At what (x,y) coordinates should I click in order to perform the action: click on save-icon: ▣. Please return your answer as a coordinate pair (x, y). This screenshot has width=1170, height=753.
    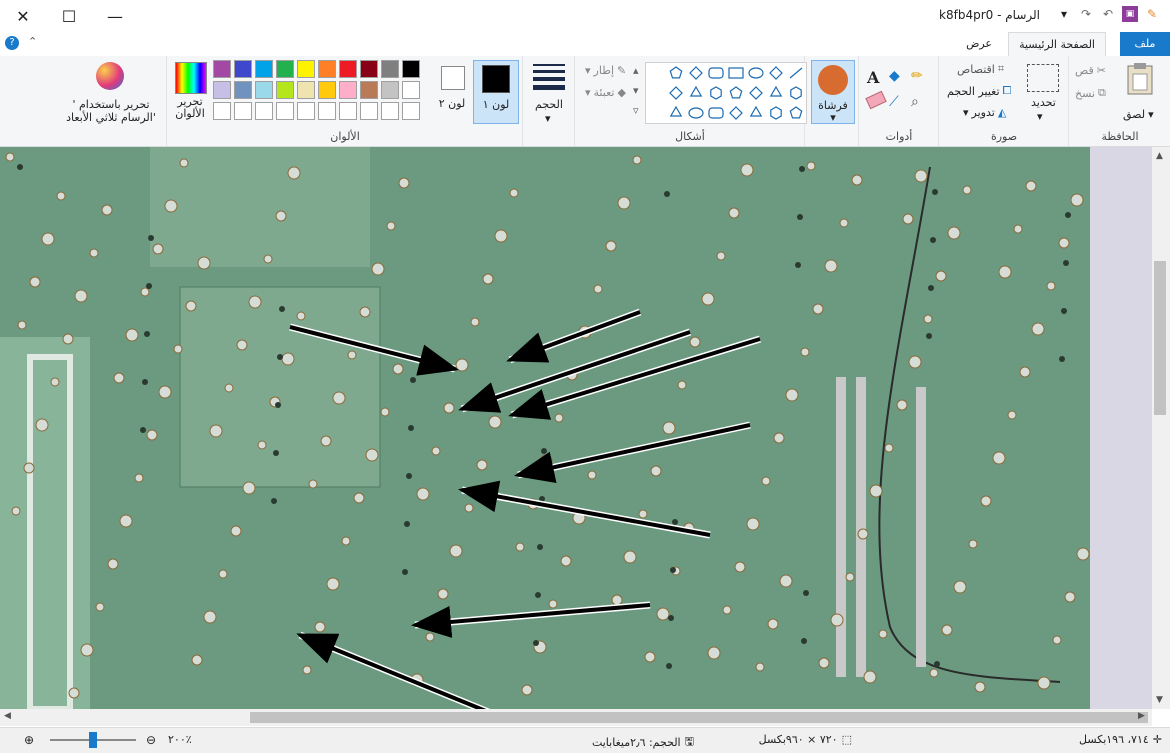
    Looking at the image, I should click on (1130, 14).